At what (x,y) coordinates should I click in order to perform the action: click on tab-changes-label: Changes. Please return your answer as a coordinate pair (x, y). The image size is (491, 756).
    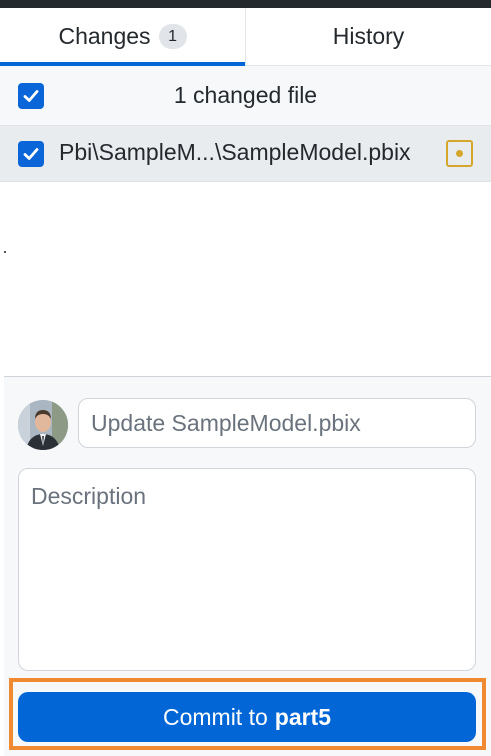
    Looking at the image, I should click on (104, 36).